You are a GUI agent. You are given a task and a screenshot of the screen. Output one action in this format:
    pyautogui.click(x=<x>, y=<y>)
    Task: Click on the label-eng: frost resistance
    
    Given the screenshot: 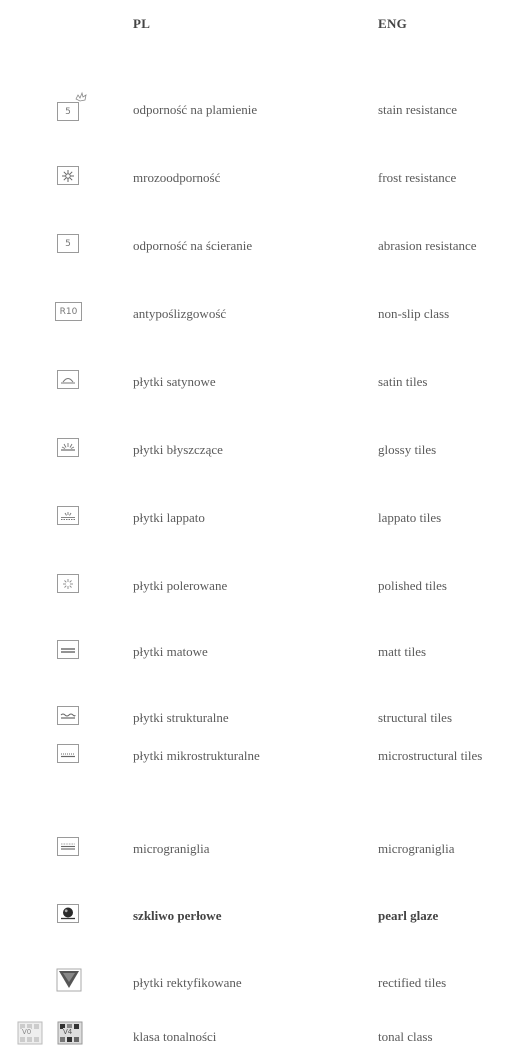 What is the action you would take?
    pyautogui.click(x=417, y=177)
    